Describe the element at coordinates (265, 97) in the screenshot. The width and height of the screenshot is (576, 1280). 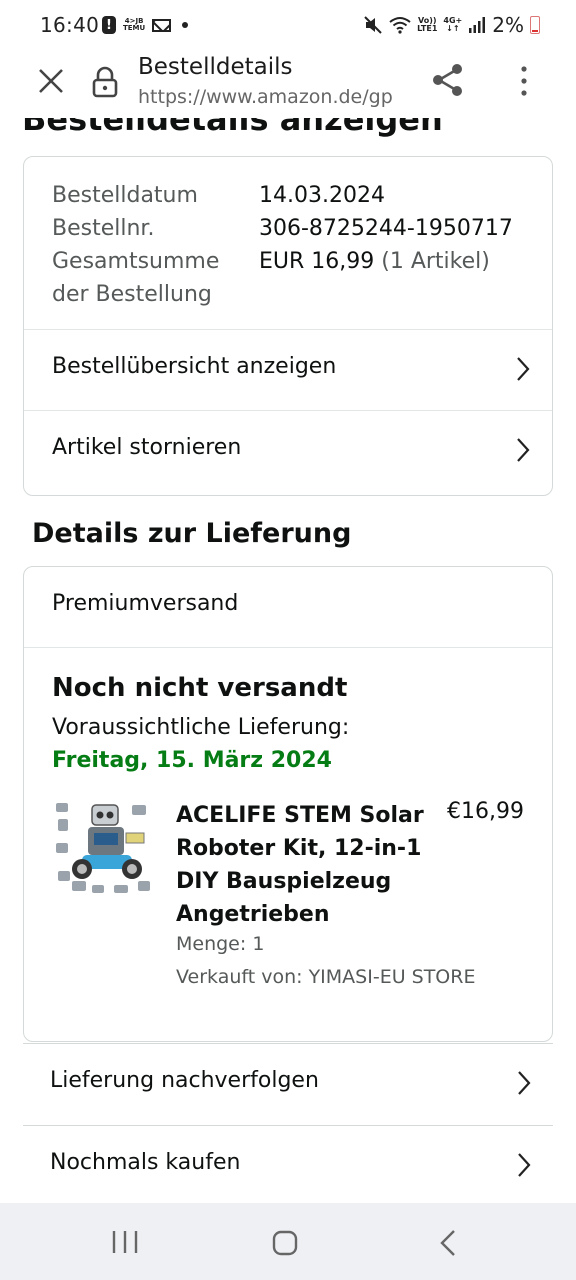
I see `url-text: https://www.amazon.de/gp` at that location.